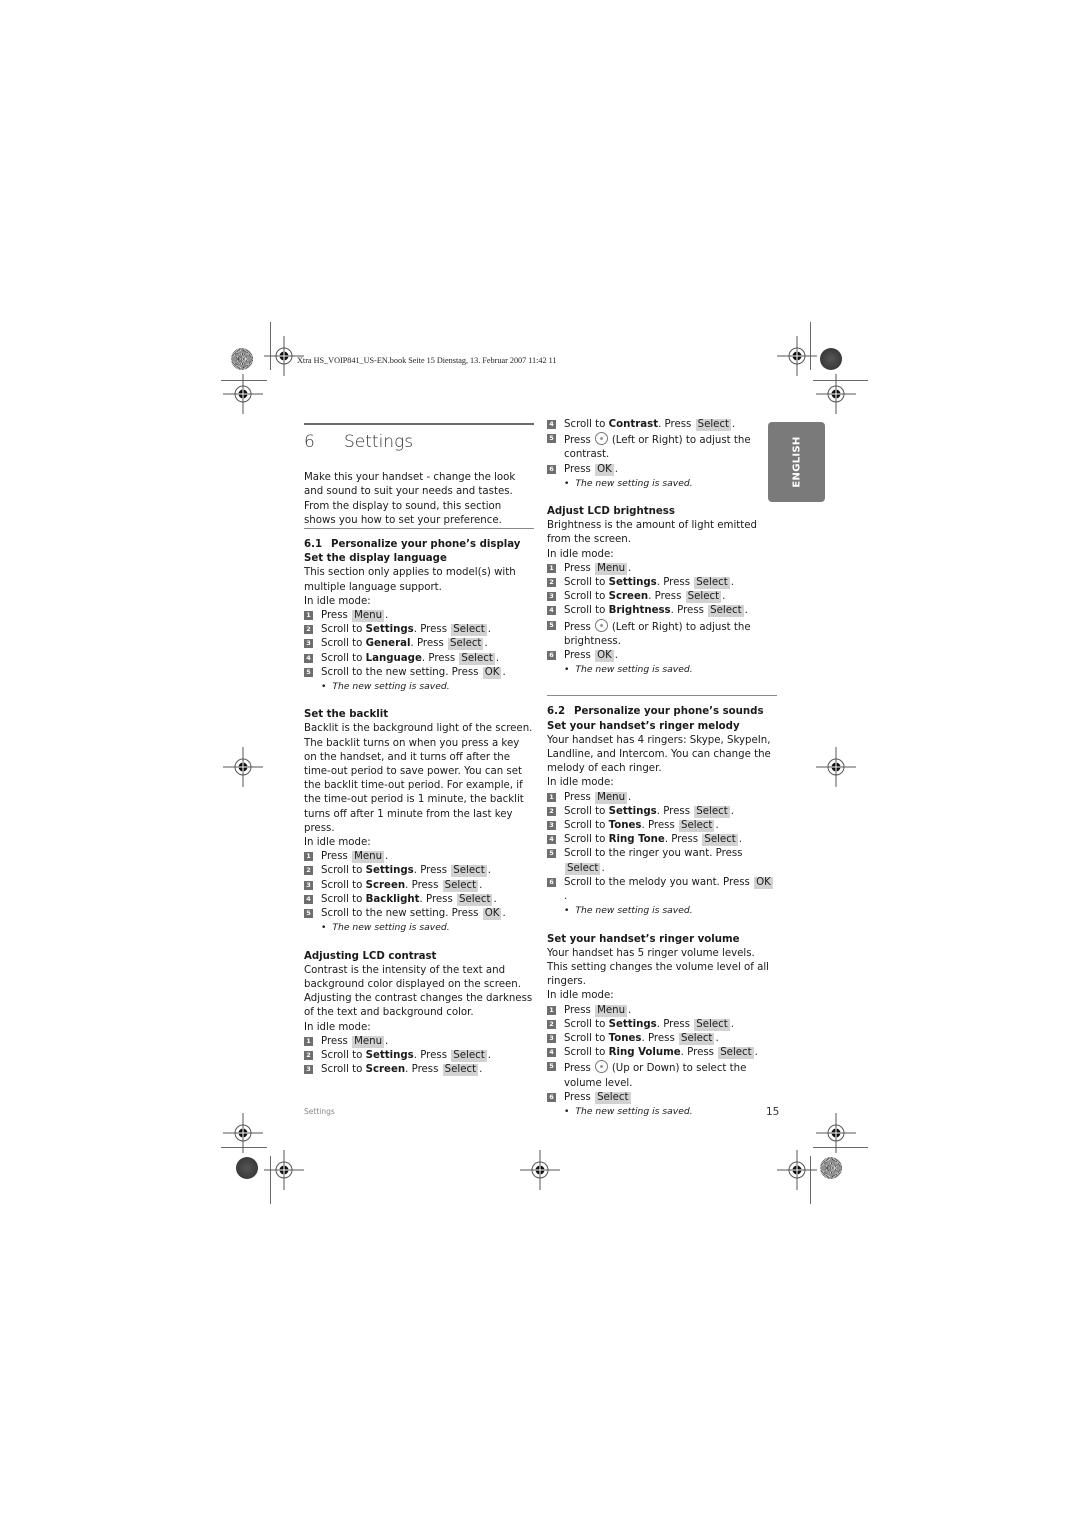  I want to click on section-number: 6.2, so click(556, 712).